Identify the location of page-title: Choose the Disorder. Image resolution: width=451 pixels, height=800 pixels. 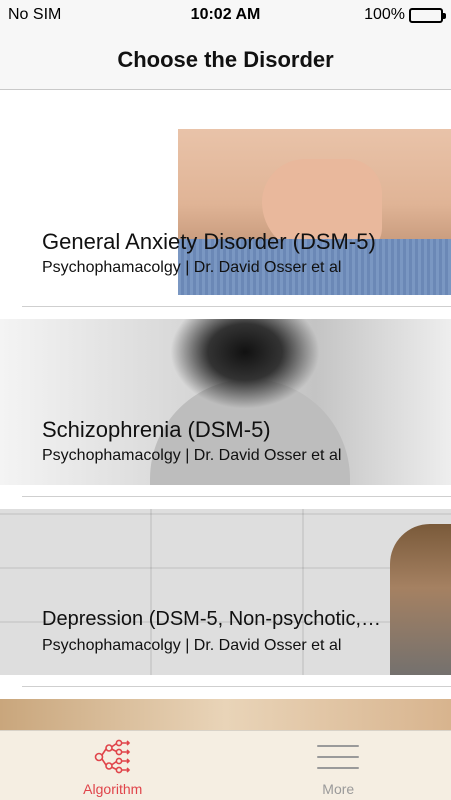
(225, 59).